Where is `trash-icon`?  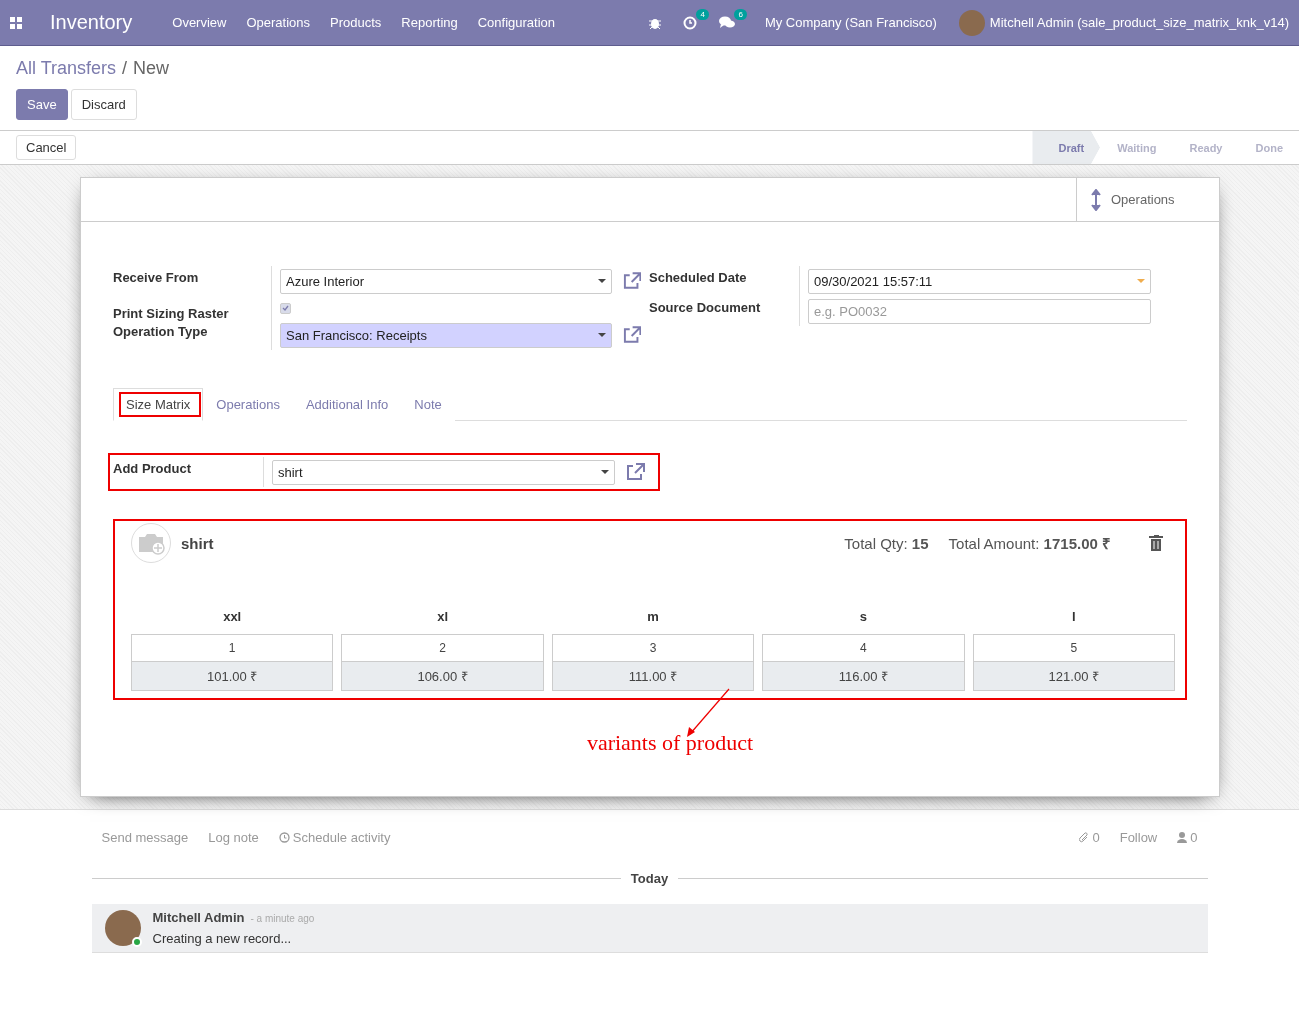
trash-icon is located at coordinates (1156, 543).